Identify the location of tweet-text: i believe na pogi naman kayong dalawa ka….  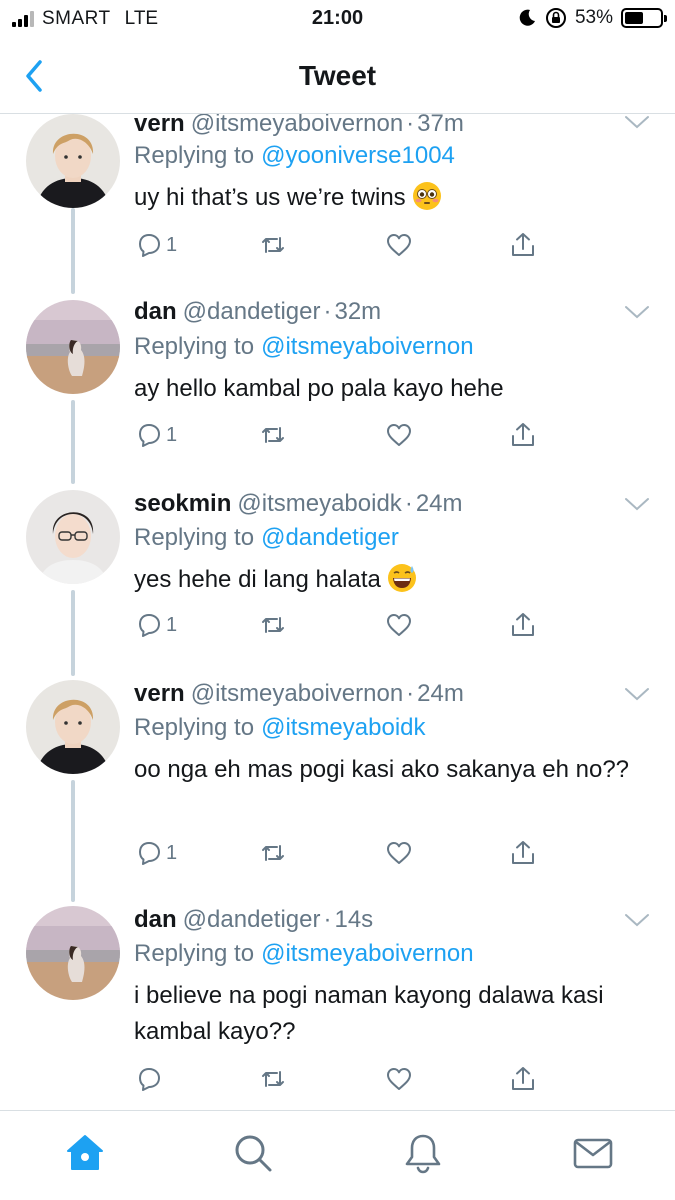
(369, 1013).